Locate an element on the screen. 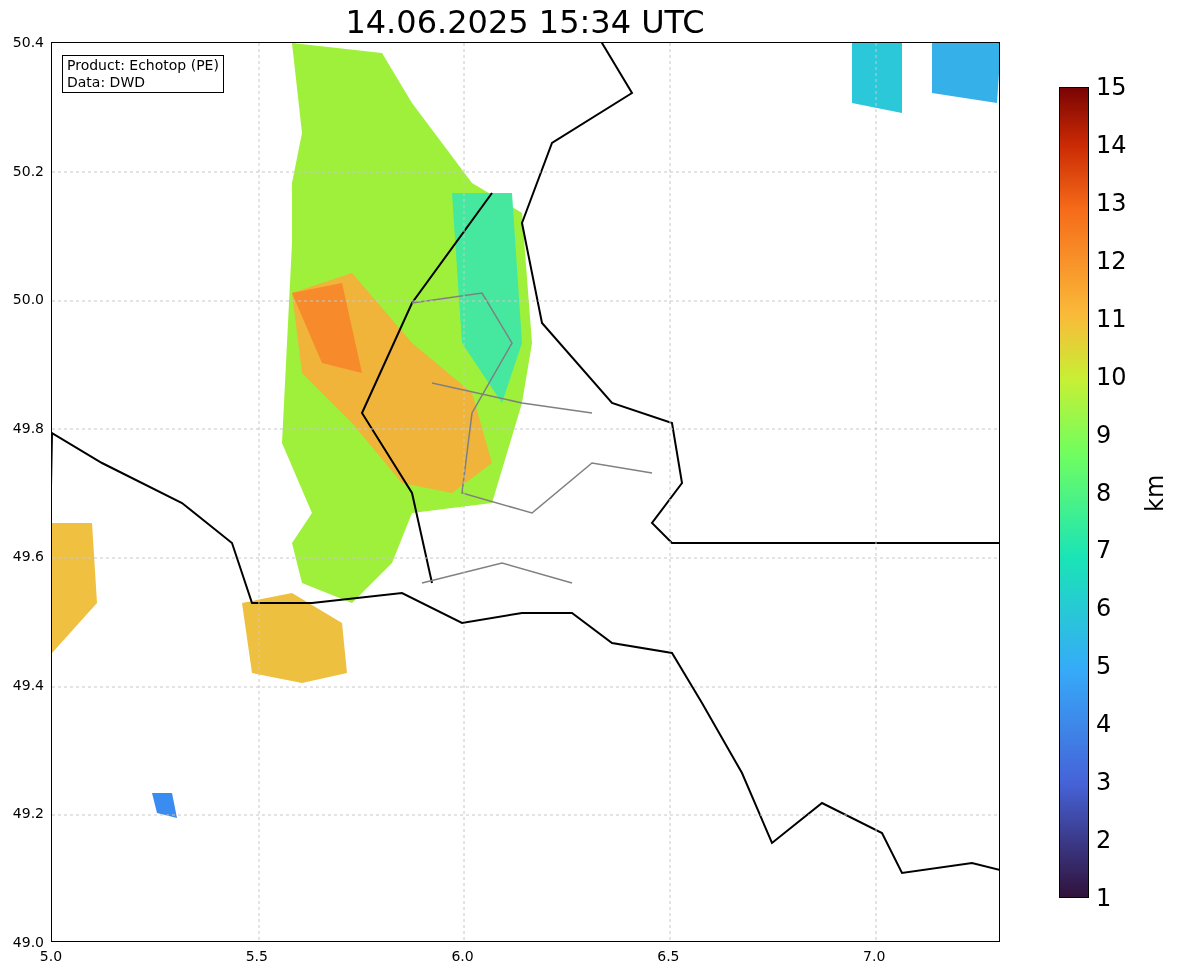  chart-title: 14.06.2025 15:34 UTC is located at coordinates (525, 22).